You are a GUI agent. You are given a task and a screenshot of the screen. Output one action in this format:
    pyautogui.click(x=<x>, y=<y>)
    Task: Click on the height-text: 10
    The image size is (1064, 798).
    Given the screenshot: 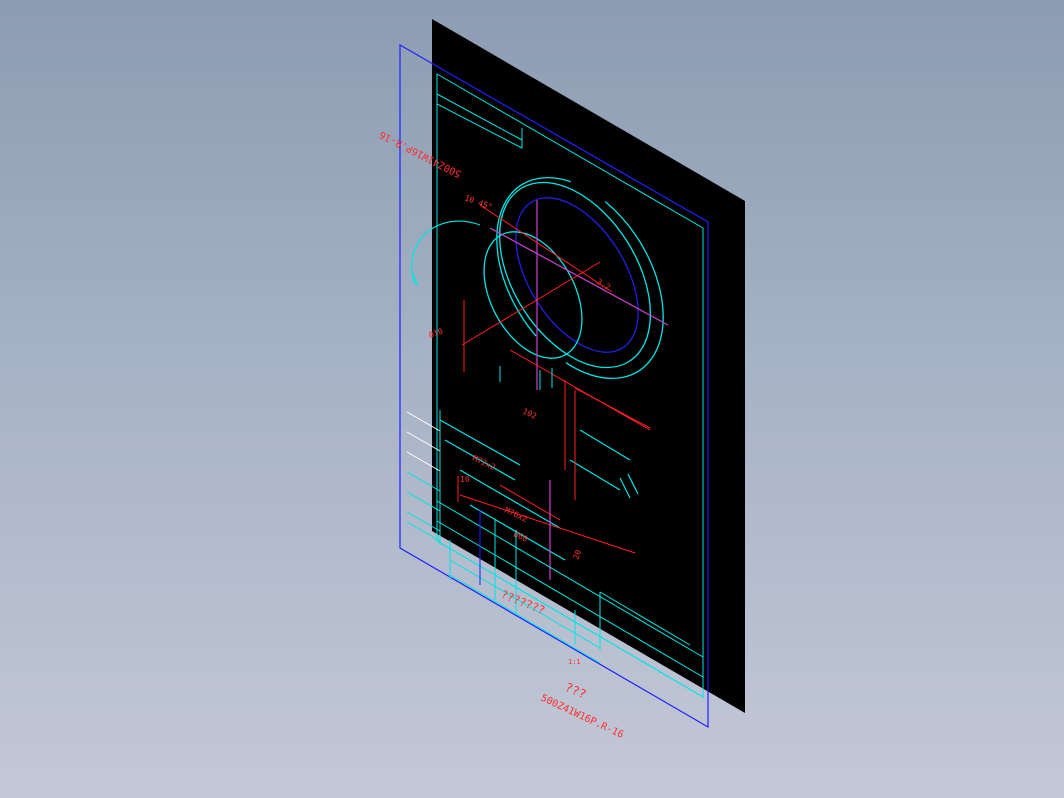 What is the action you would take?
    pyautogui.click(x=465, y=479)
    